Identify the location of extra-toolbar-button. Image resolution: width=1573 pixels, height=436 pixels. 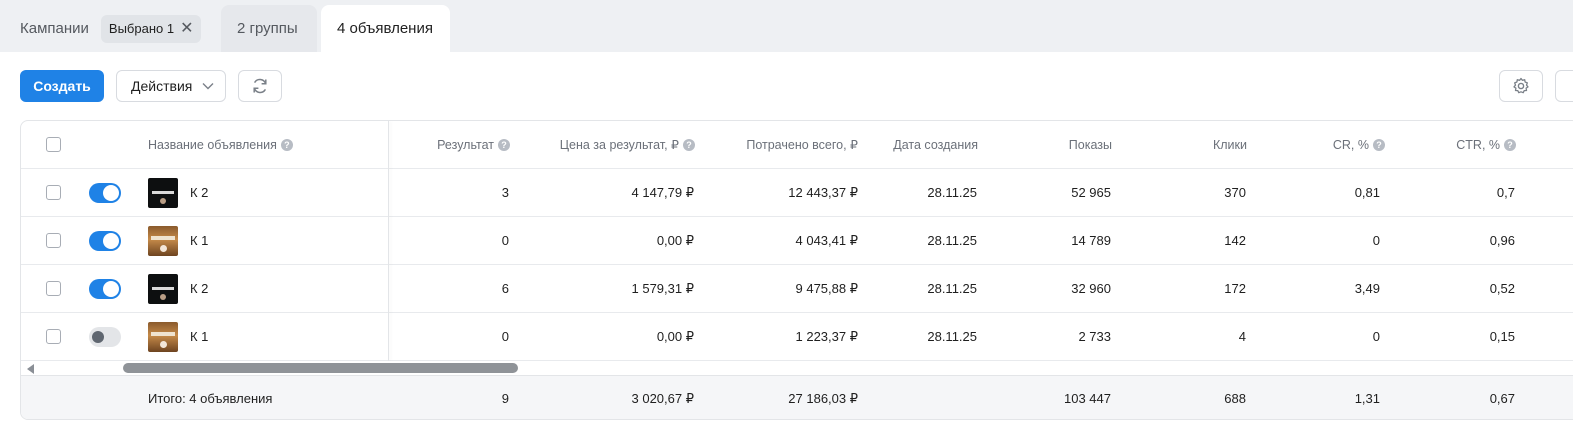
(1564, 86).